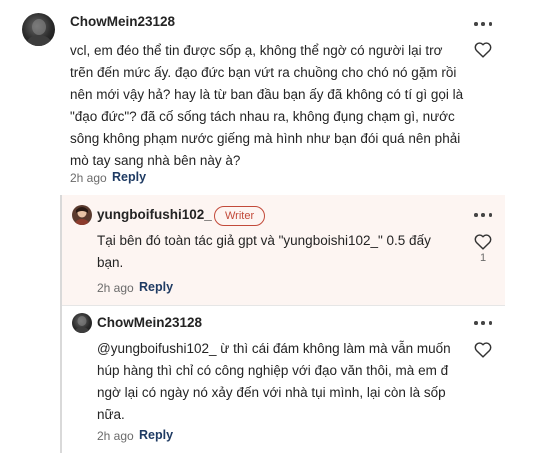 Image resolution: width=550 pixels, height=453 pixels. Describe the element at coordinates (483, 258) in the screenshot. I see `like-count: 1` at that location.